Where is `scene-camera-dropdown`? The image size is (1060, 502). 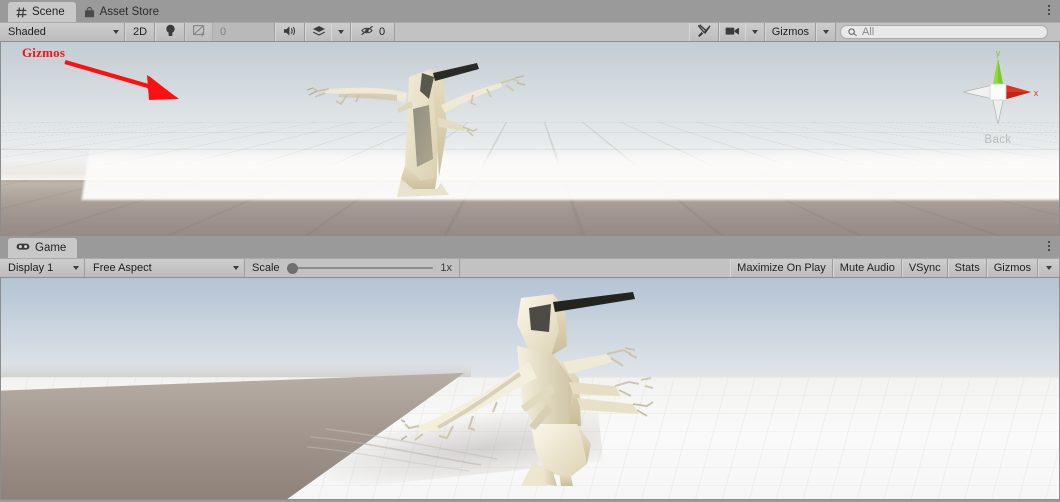
scene-camera-dropdown is located at coordinates (754, 32).